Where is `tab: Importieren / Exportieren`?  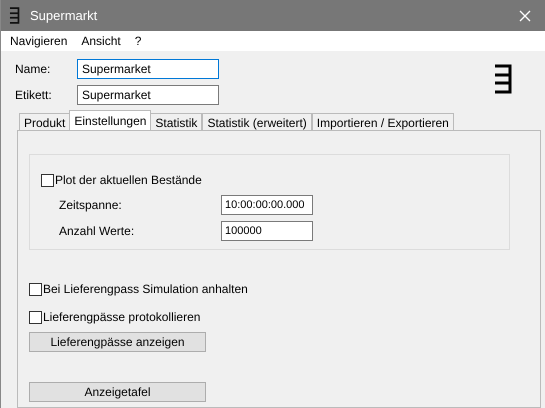
tab: Importieren / Exportieren is located at coordinates (383, 121).